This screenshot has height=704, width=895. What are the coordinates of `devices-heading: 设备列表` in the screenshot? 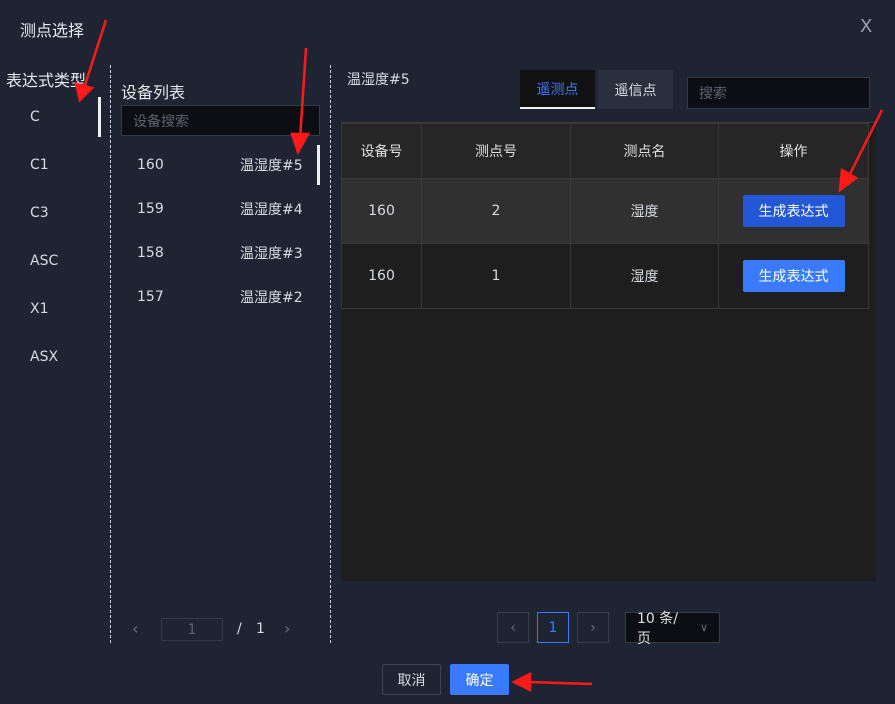 It's located at (153, 92).